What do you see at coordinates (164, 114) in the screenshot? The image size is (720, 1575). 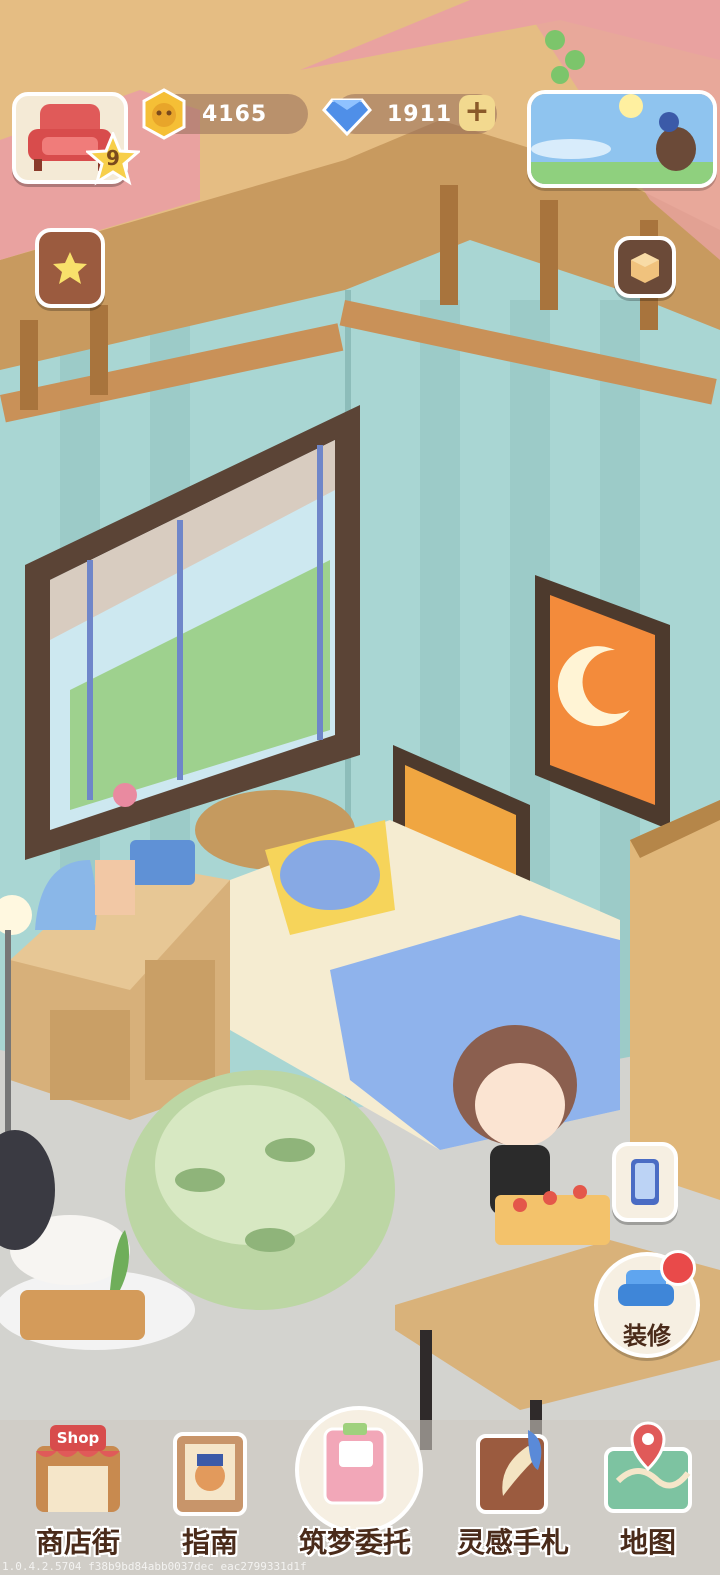 I see `coin-icon` at bounding box center [164, 114].